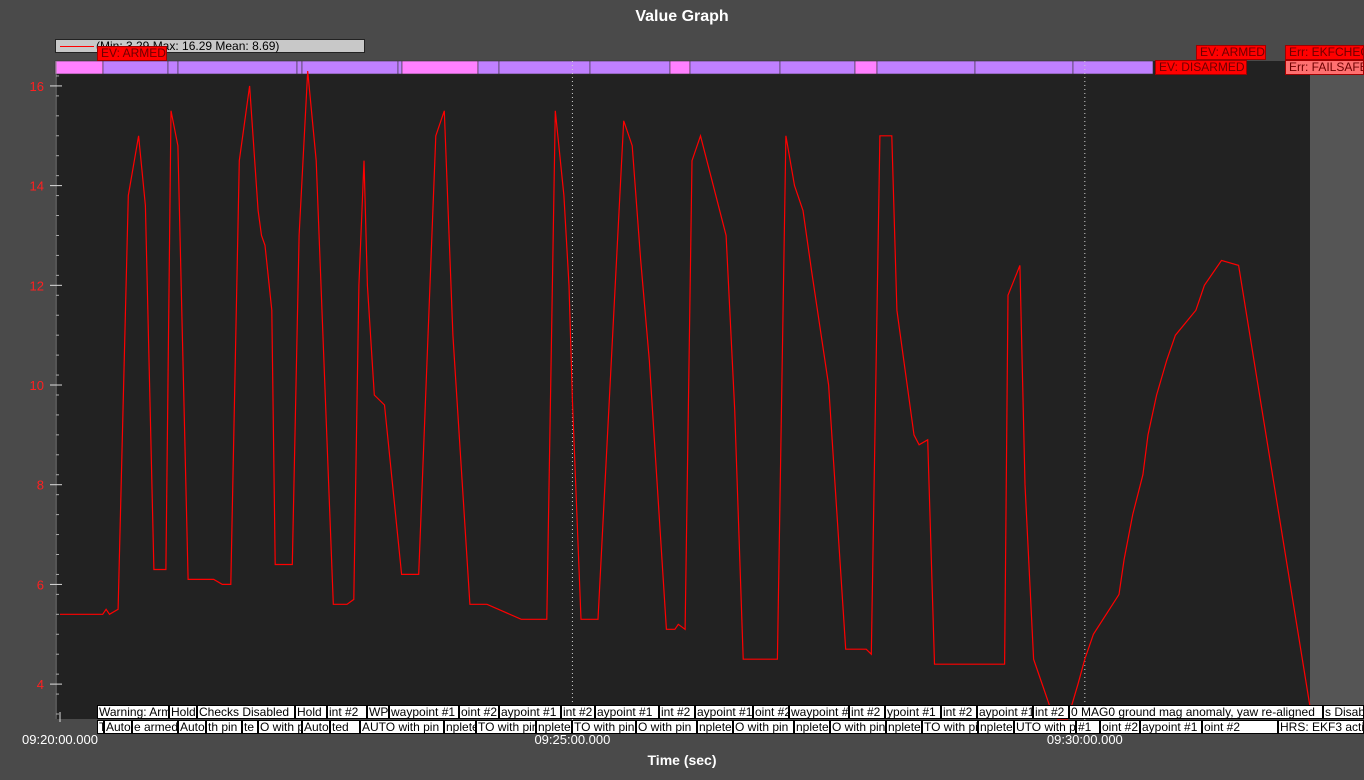  Describe the element at coordinates (378, 712) in the screenshot. I see `message-label: WP` at that location.